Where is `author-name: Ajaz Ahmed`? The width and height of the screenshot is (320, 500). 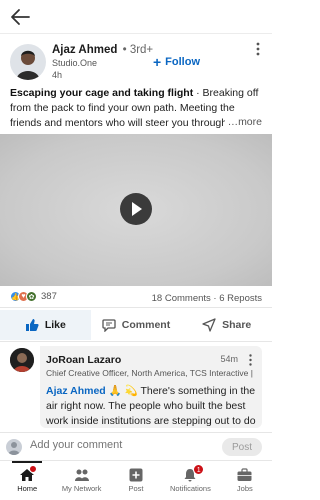
author-name: Ajaz Ahmed is located at coordinates (84, 50).